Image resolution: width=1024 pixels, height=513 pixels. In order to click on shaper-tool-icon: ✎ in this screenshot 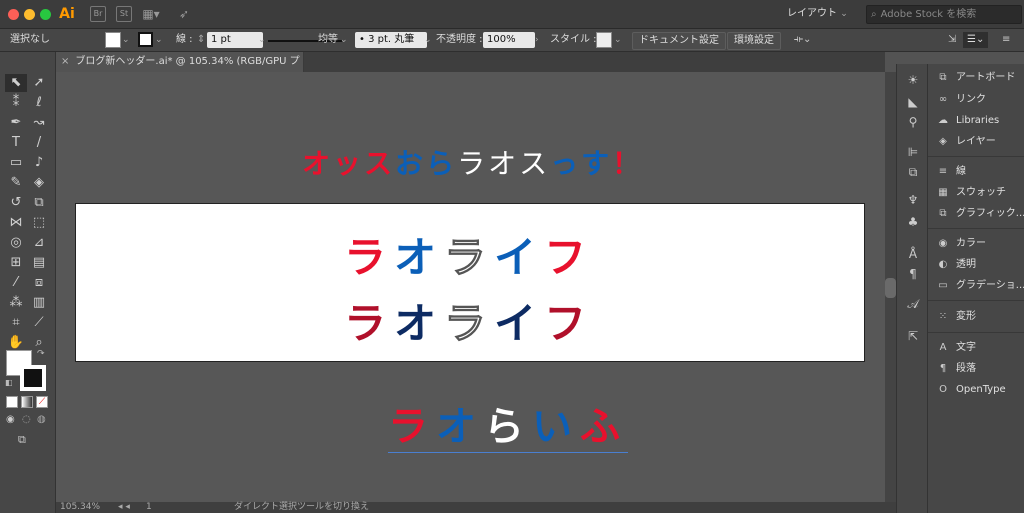, I will do `click(16, 183)`.